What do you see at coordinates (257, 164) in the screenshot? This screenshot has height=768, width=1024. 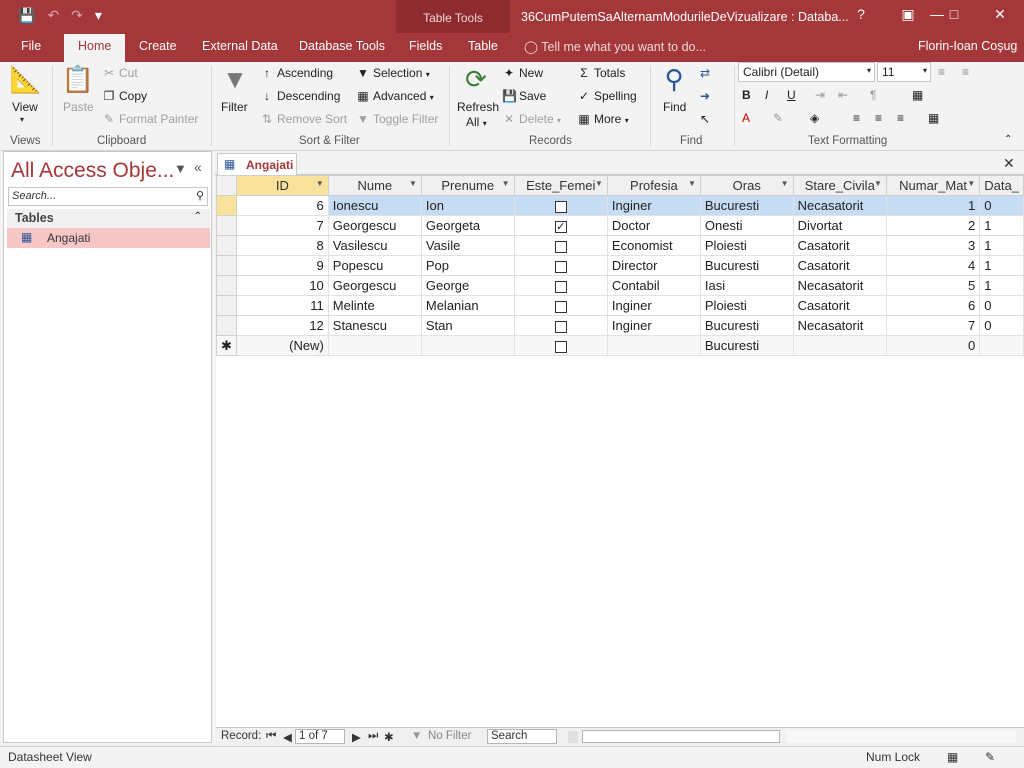 I see `doc-tab-angajati: ▦ Angajati` at bounding box center [257, 164].